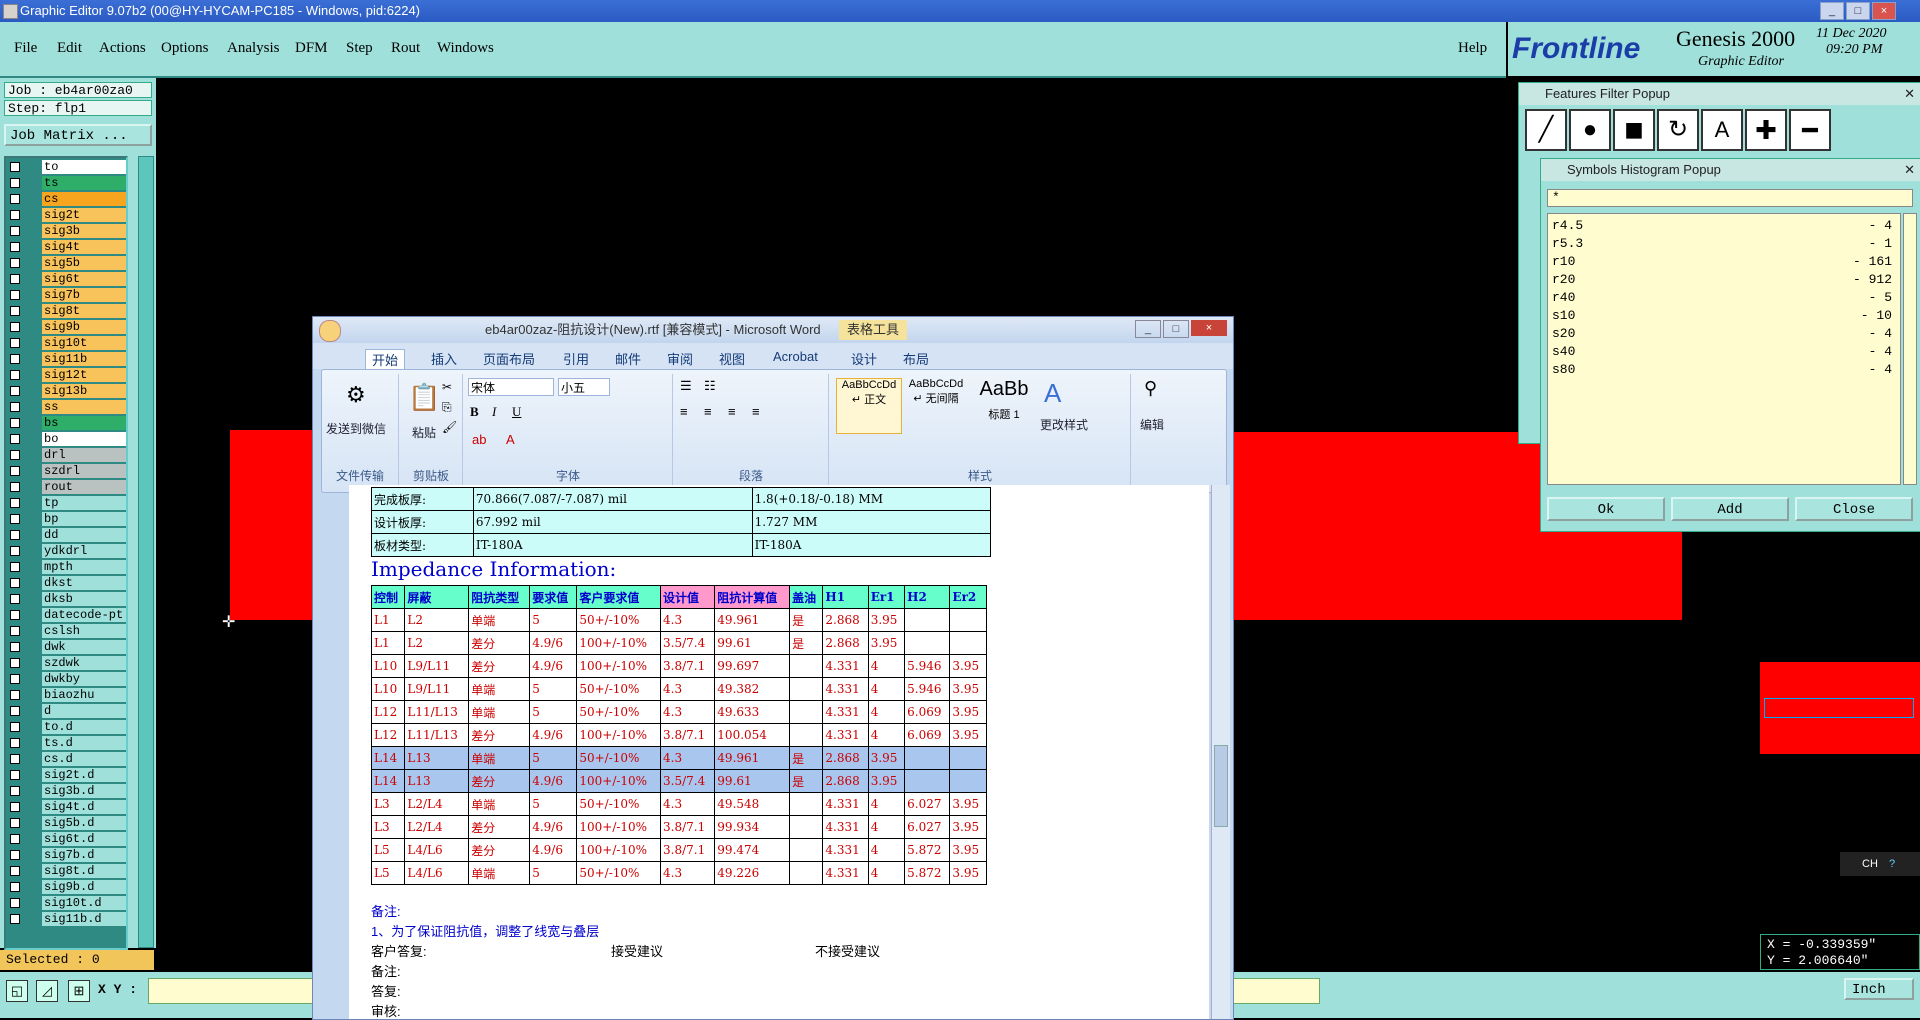 This screenshot has height=1020, width=1920. I want to click on editing-button: 编辑, so click(1152, 424).